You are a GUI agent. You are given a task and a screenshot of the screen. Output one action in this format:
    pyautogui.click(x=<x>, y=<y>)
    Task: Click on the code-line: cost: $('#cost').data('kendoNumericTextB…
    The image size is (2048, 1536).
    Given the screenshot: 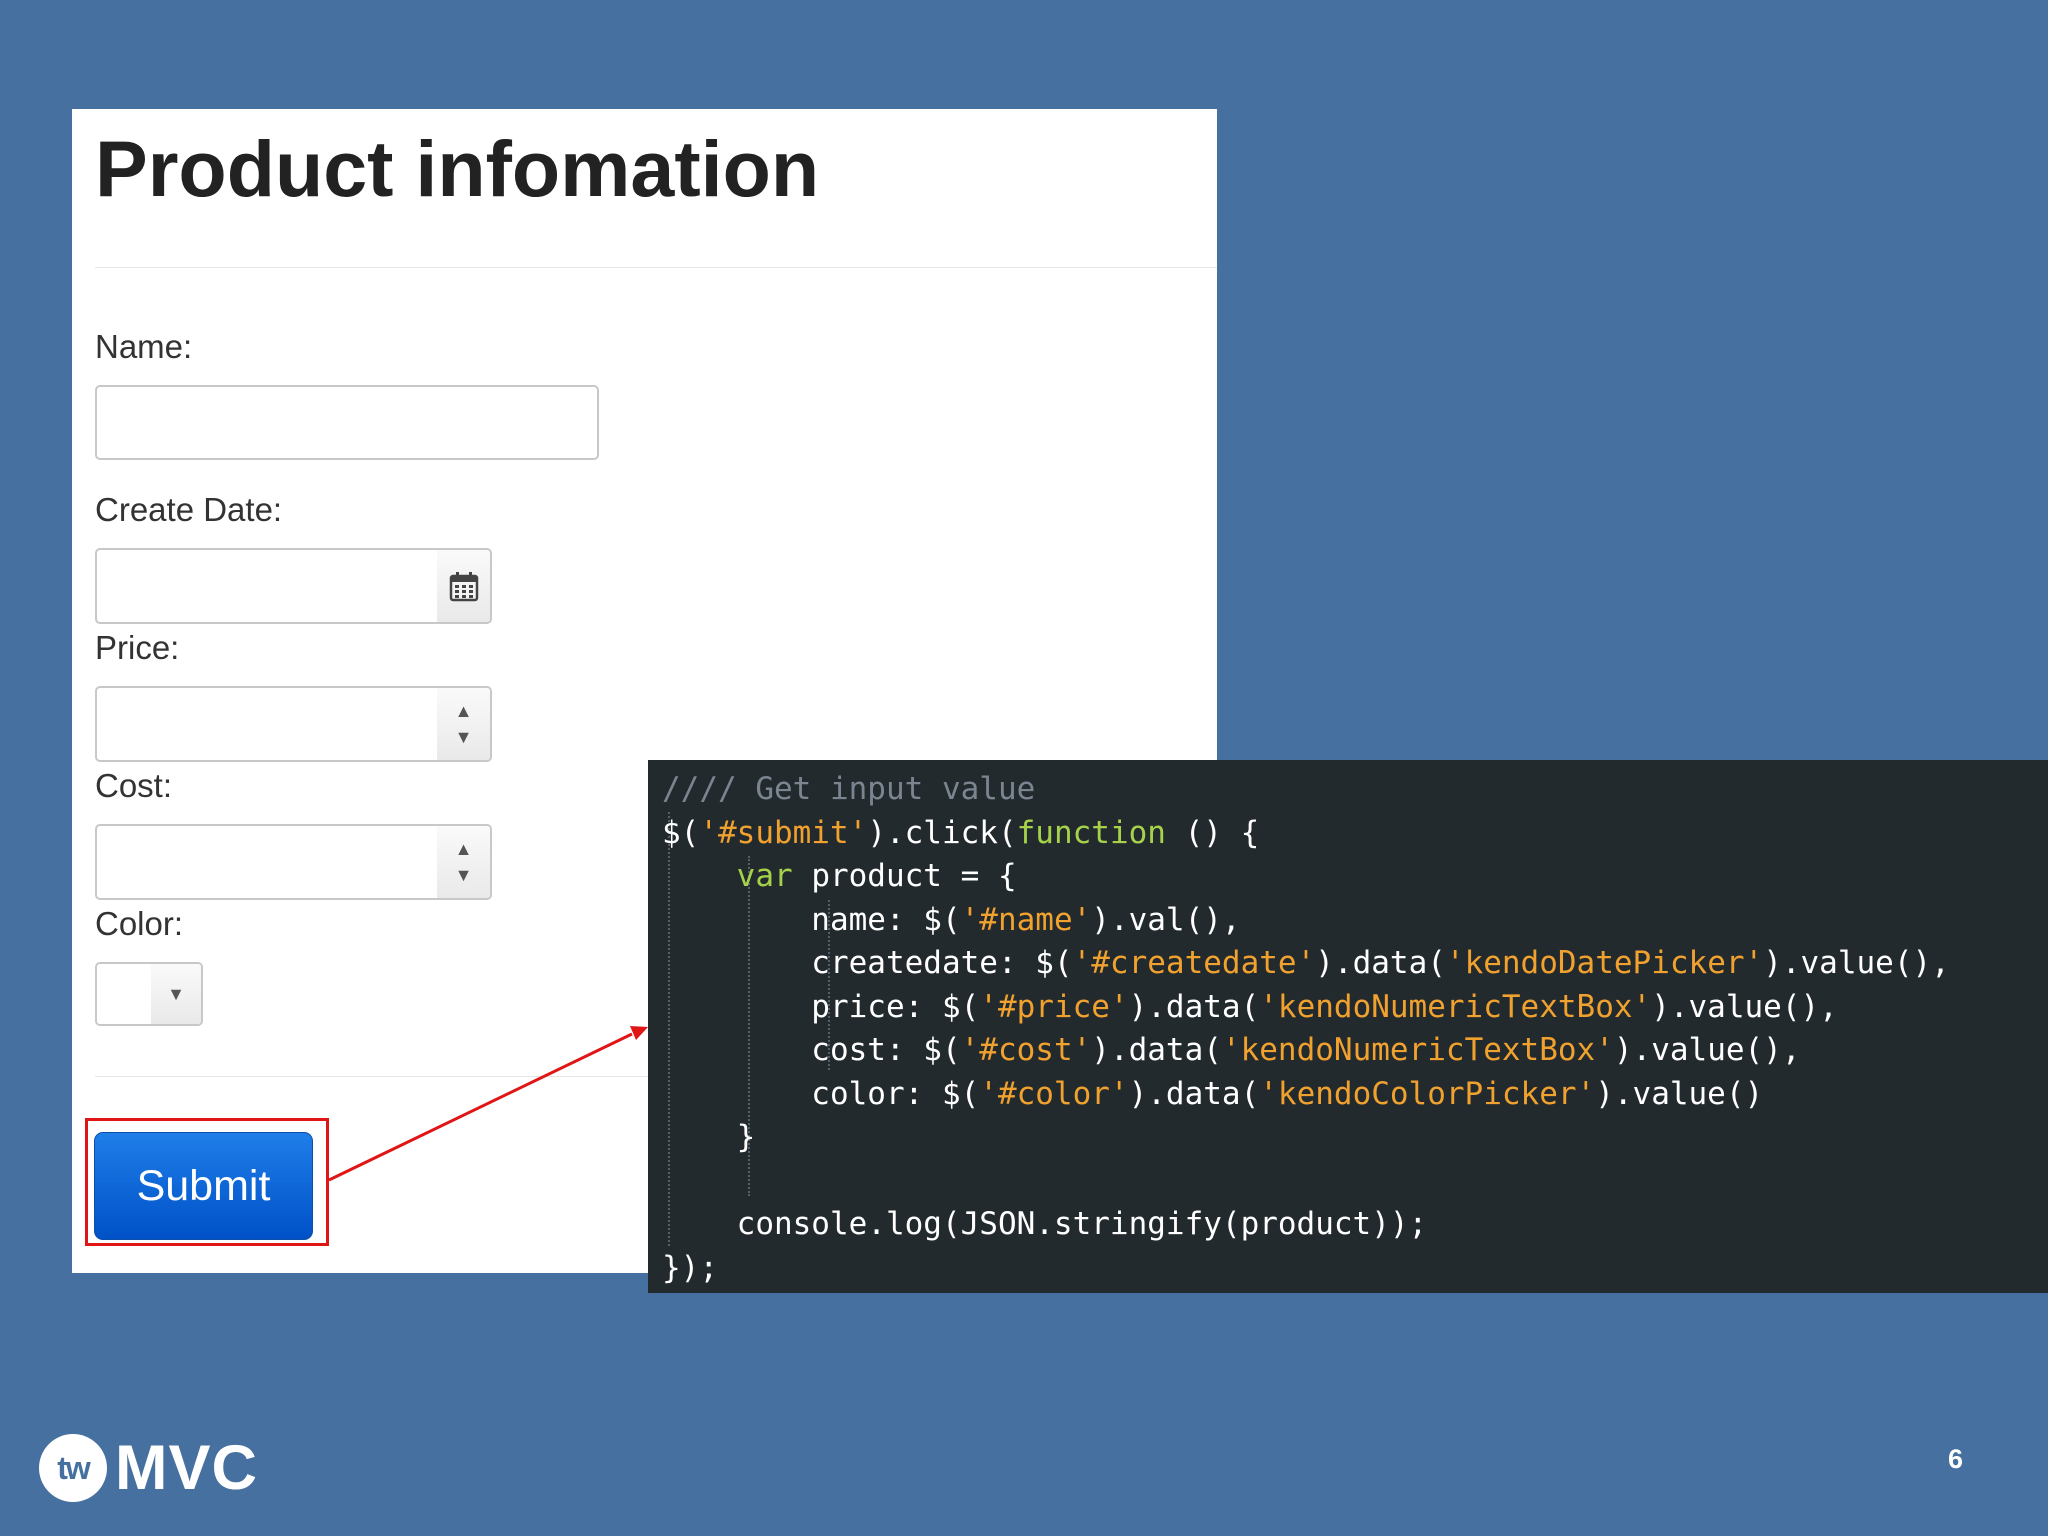 What is the action you would take?
    pyautogui.click(x=1306, y=1051)
    